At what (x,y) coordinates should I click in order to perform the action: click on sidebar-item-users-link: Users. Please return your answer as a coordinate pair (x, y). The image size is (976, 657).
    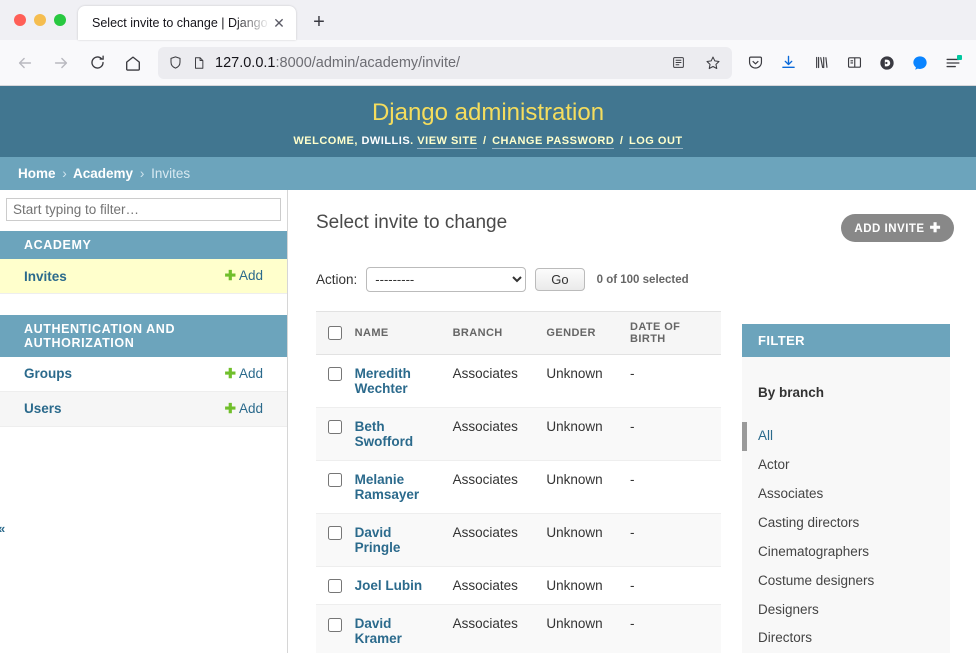
    Looking at the image, I should click on (43, 408).